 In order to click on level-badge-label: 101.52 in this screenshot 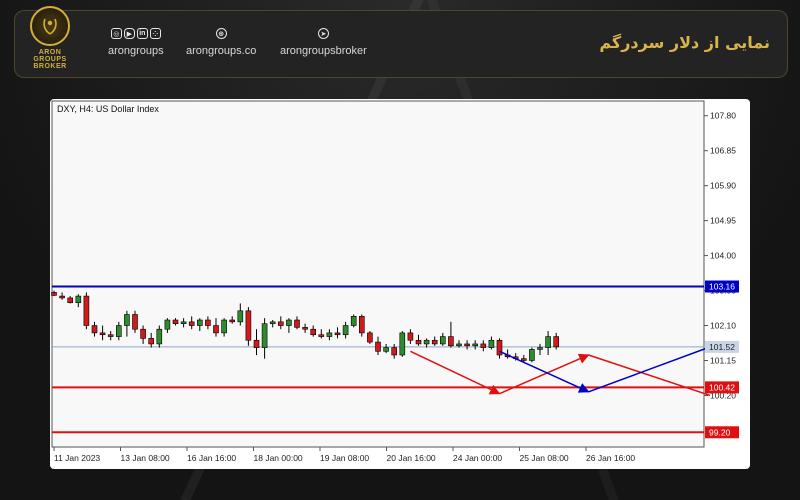, I will do `click(722, 347)`.